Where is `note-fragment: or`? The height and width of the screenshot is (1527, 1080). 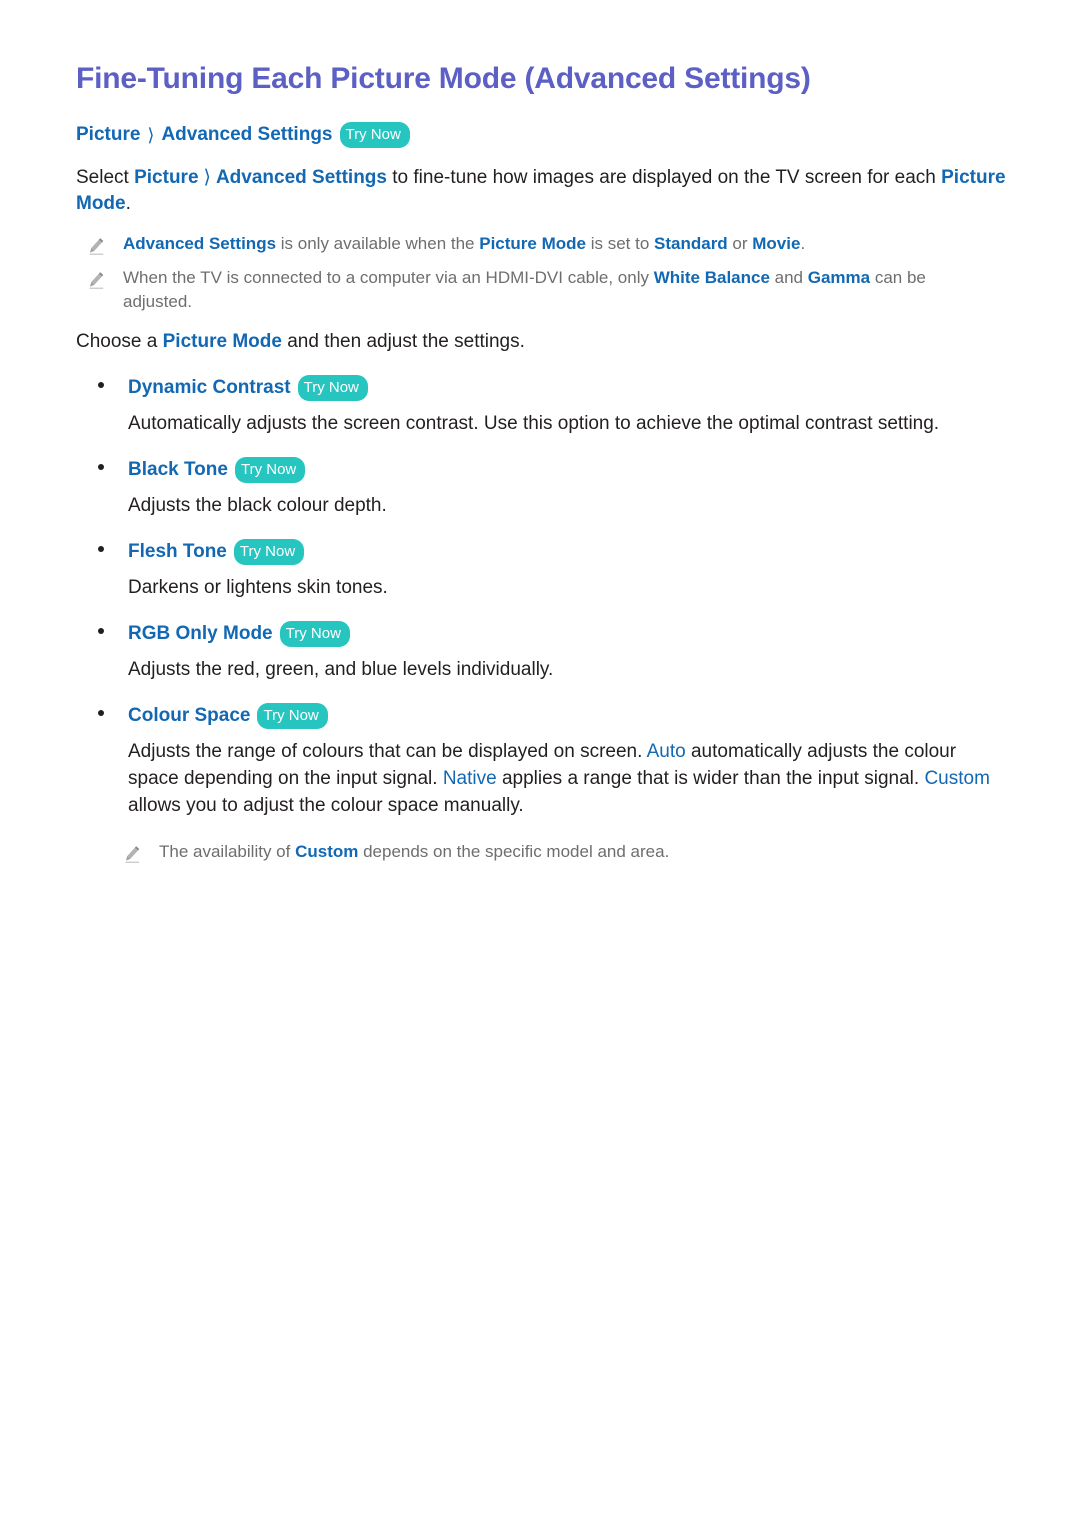 note-fragment: or is located at coordinates (740, 244).